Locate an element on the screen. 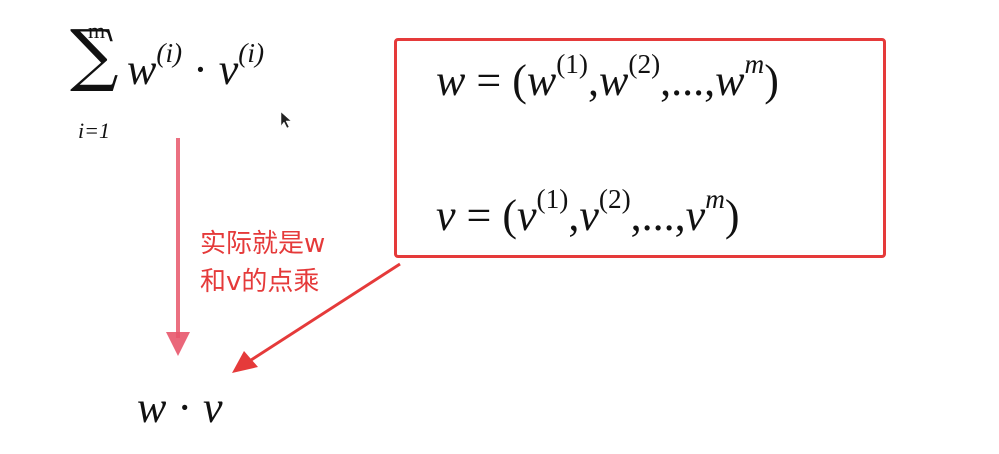  diagonal-arrow-icon is located at coordinates (316, 317).